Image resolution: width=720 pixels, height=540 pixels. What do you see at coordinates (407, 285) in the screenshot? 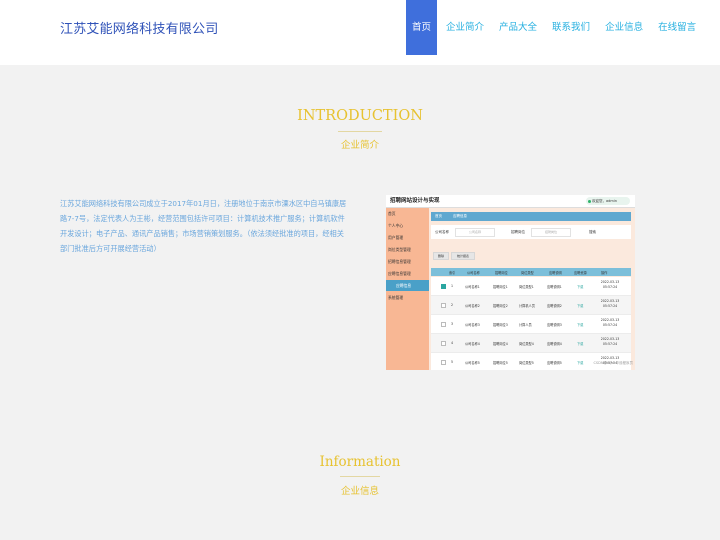
I see `shot-sidebar-item-selected: 应聘信息` at bounding box center [407, 285].